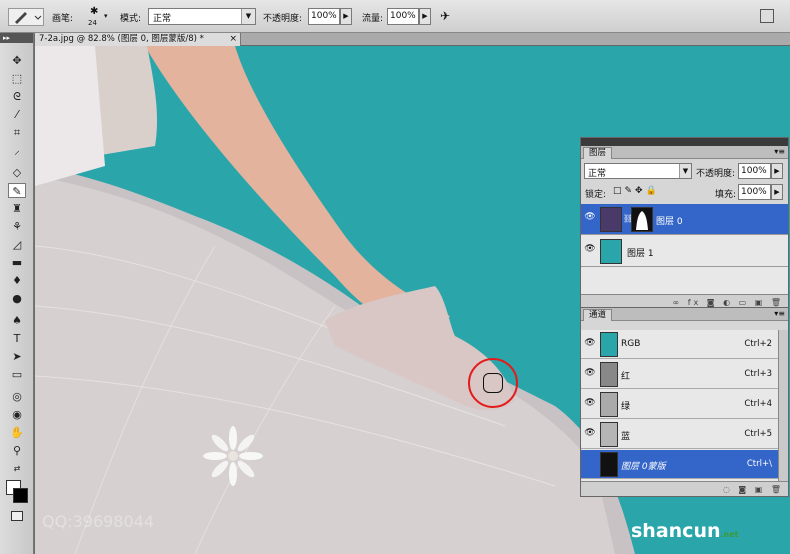  What do you see at coordinates (598, 153) in the screenshot?
I see `tab-layers: 图层` at bounding box center [598, 153].